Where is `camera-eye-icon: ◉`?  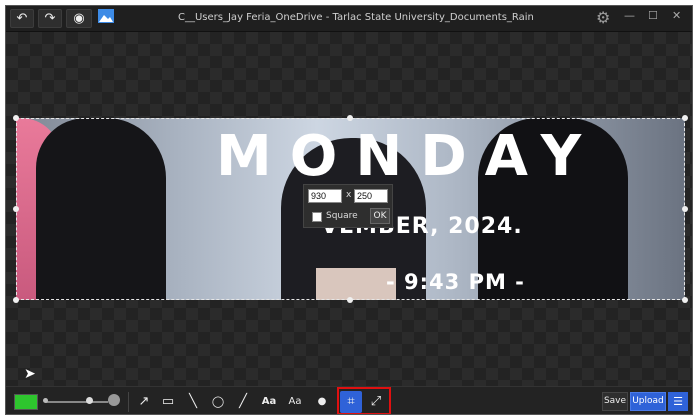 camera-eye-icon: ◉ is located at coordinates (79, 18).